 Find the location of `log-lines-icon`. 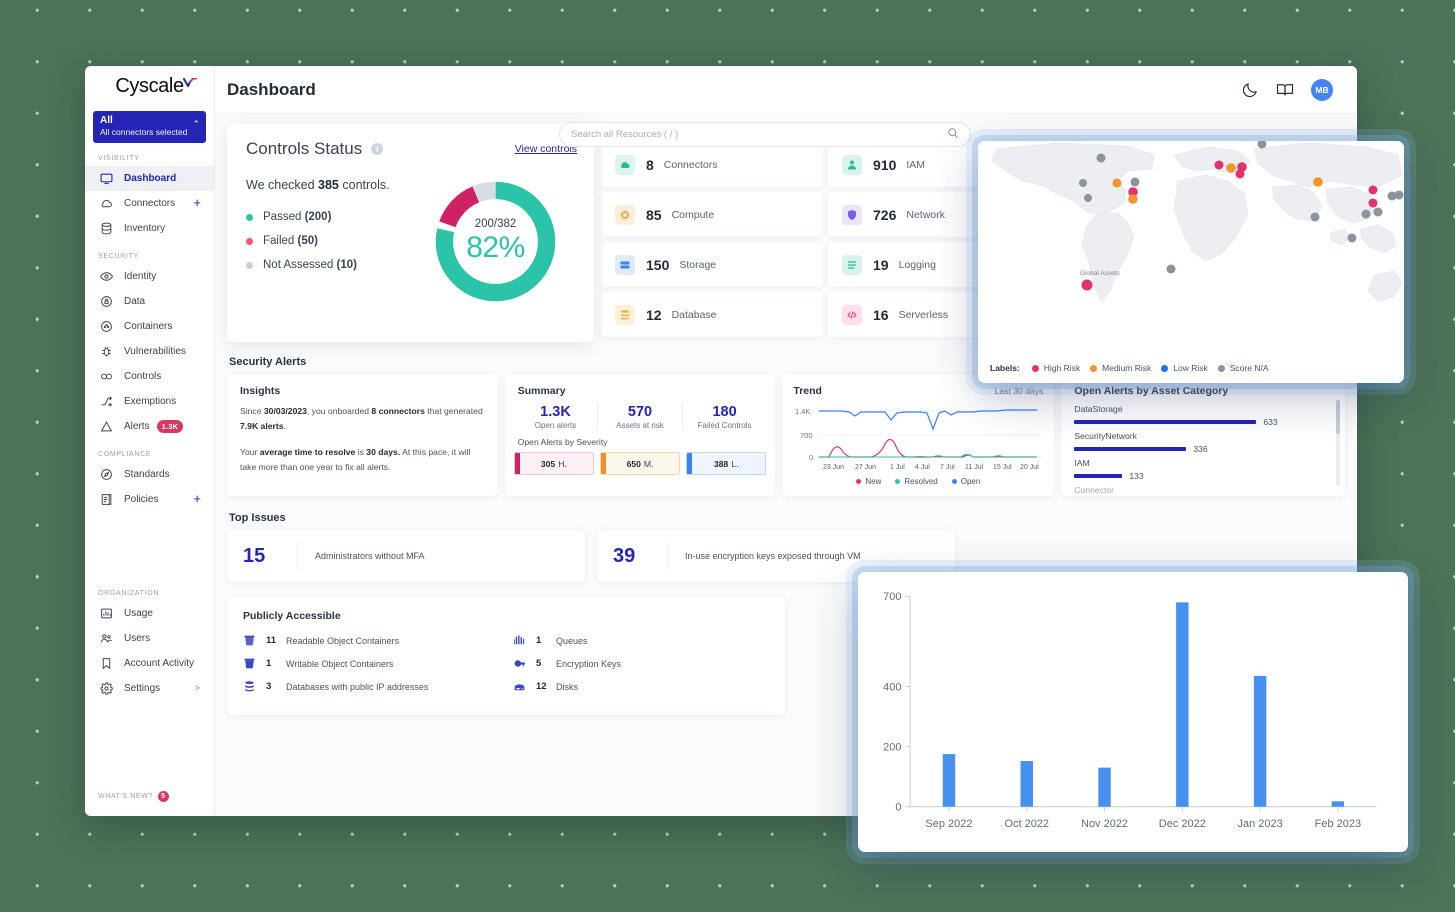

log-lines-icon is located at coordinates (852, 264).